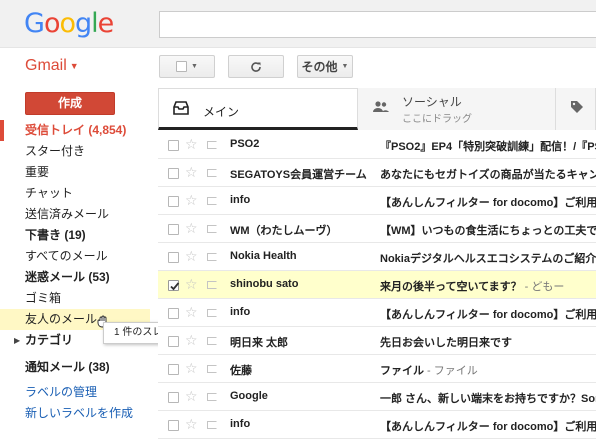  I want to click on message-row: ☆ shinobu sato 来月の後半って空いてます？ - どもー, so click(377, 285).